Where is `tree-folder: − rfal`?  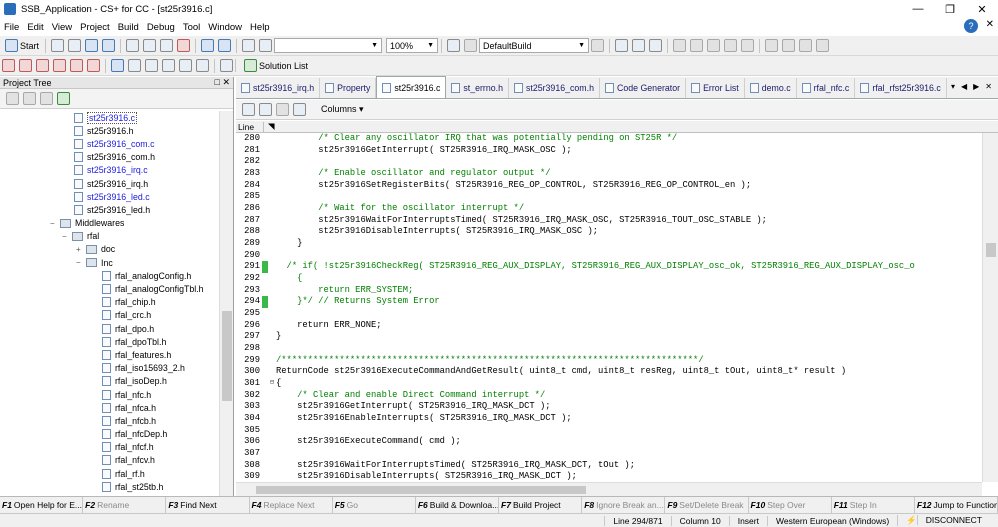 tree-folder: − rfal is located at coordinates (110, 236).